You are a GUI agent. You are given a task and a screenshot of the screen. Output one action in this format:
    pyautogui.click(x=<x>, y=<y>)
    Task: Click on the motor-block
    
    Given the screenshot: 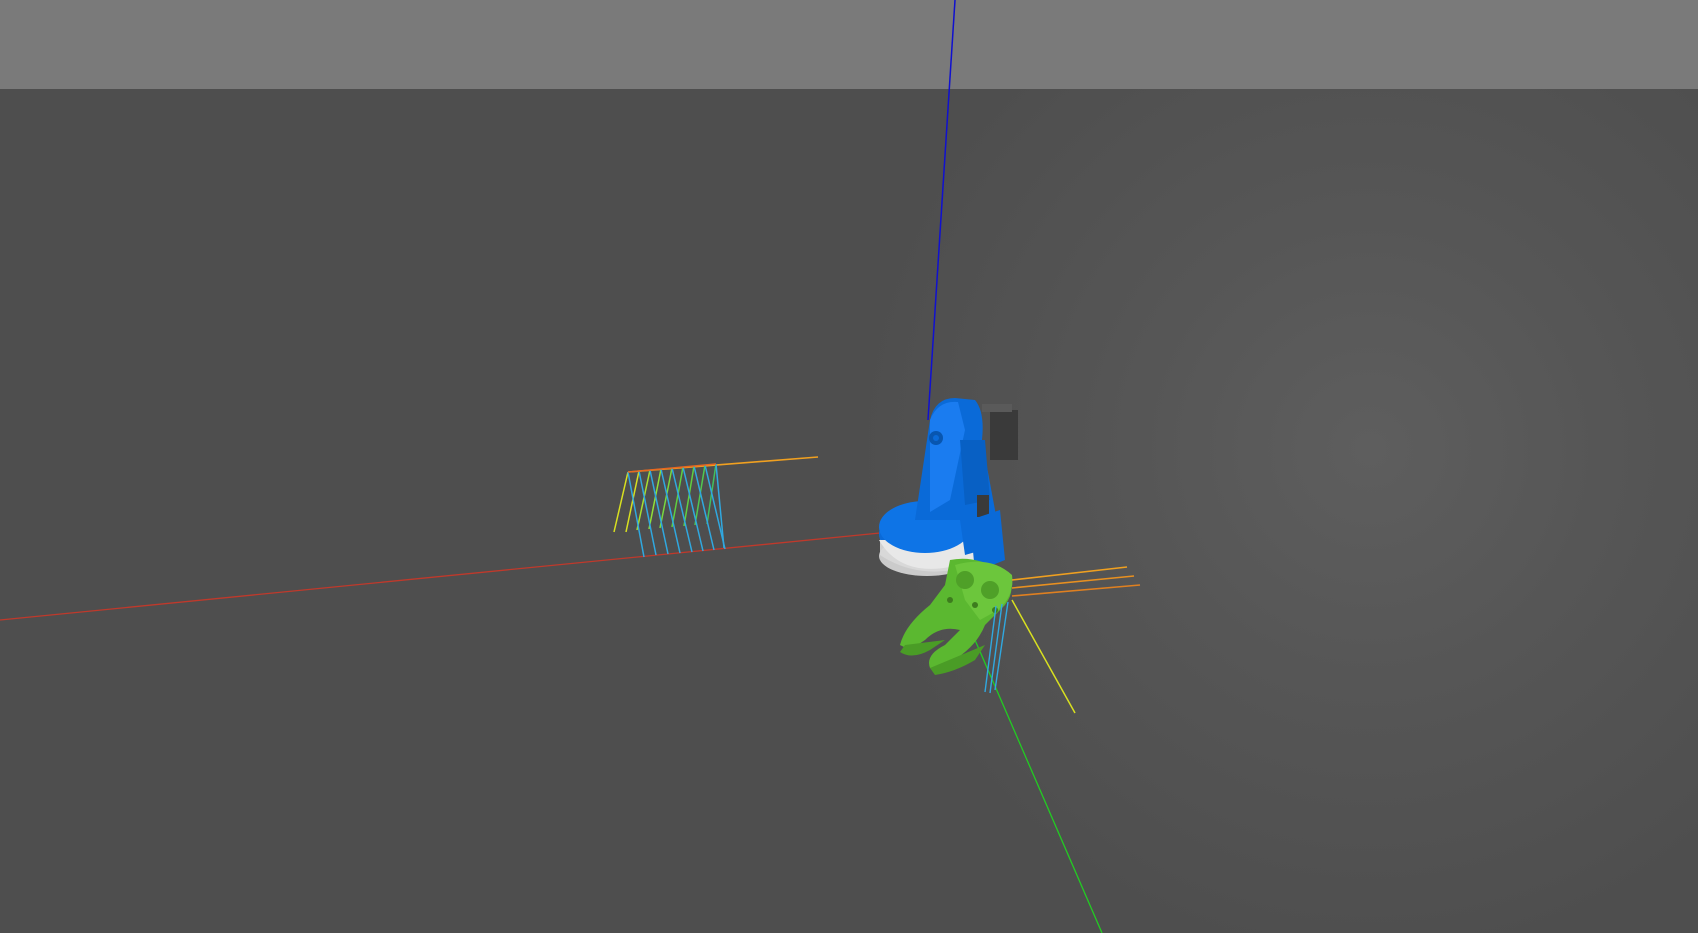 What is the action you would take?
    pyautogui.click(x=1004, y=435)
    